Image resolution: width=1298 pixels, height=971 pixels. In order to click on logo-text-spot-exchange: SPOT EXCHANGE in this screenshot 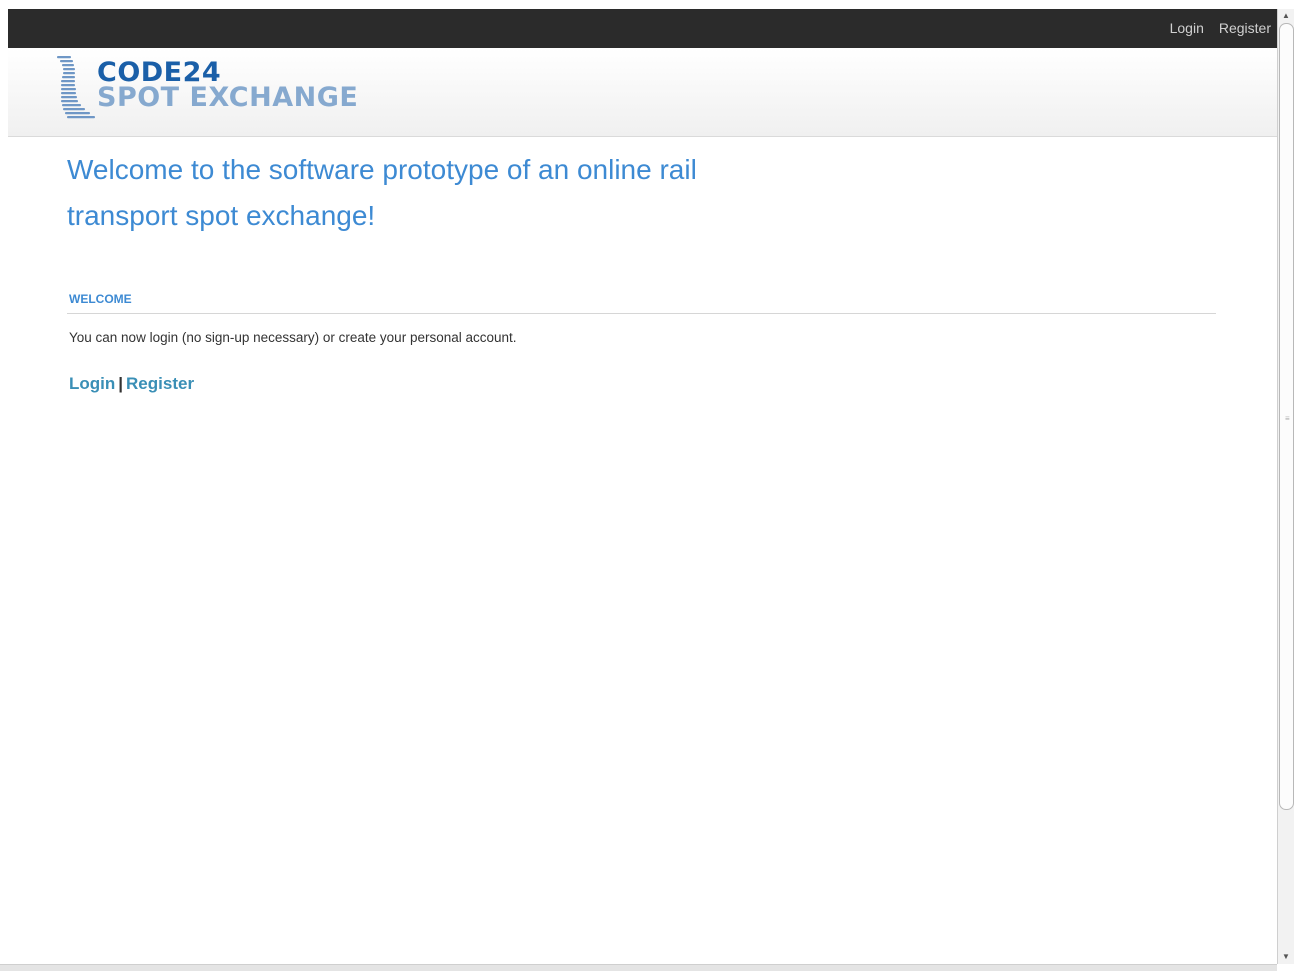, I will do `click(228, 97)`.